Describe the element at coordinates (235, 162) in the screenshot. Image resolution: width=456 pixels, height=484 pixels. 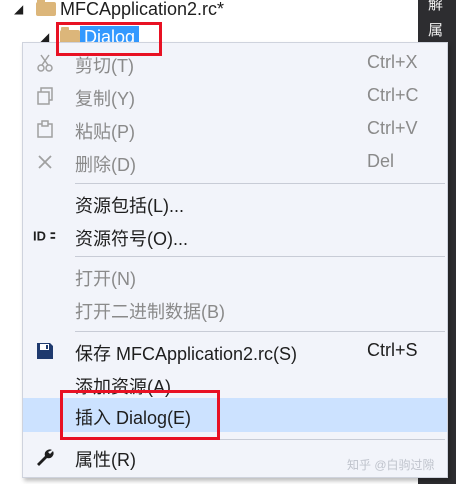
I see `menu-item-delete: 删除(D) Del` at that location.